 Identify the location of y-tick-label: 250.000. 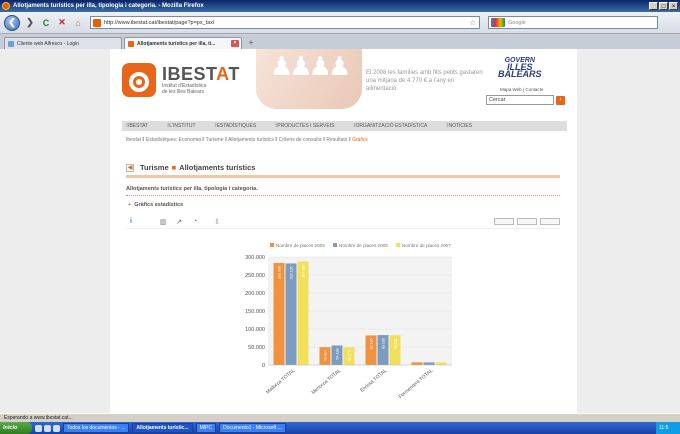
(255, 276).